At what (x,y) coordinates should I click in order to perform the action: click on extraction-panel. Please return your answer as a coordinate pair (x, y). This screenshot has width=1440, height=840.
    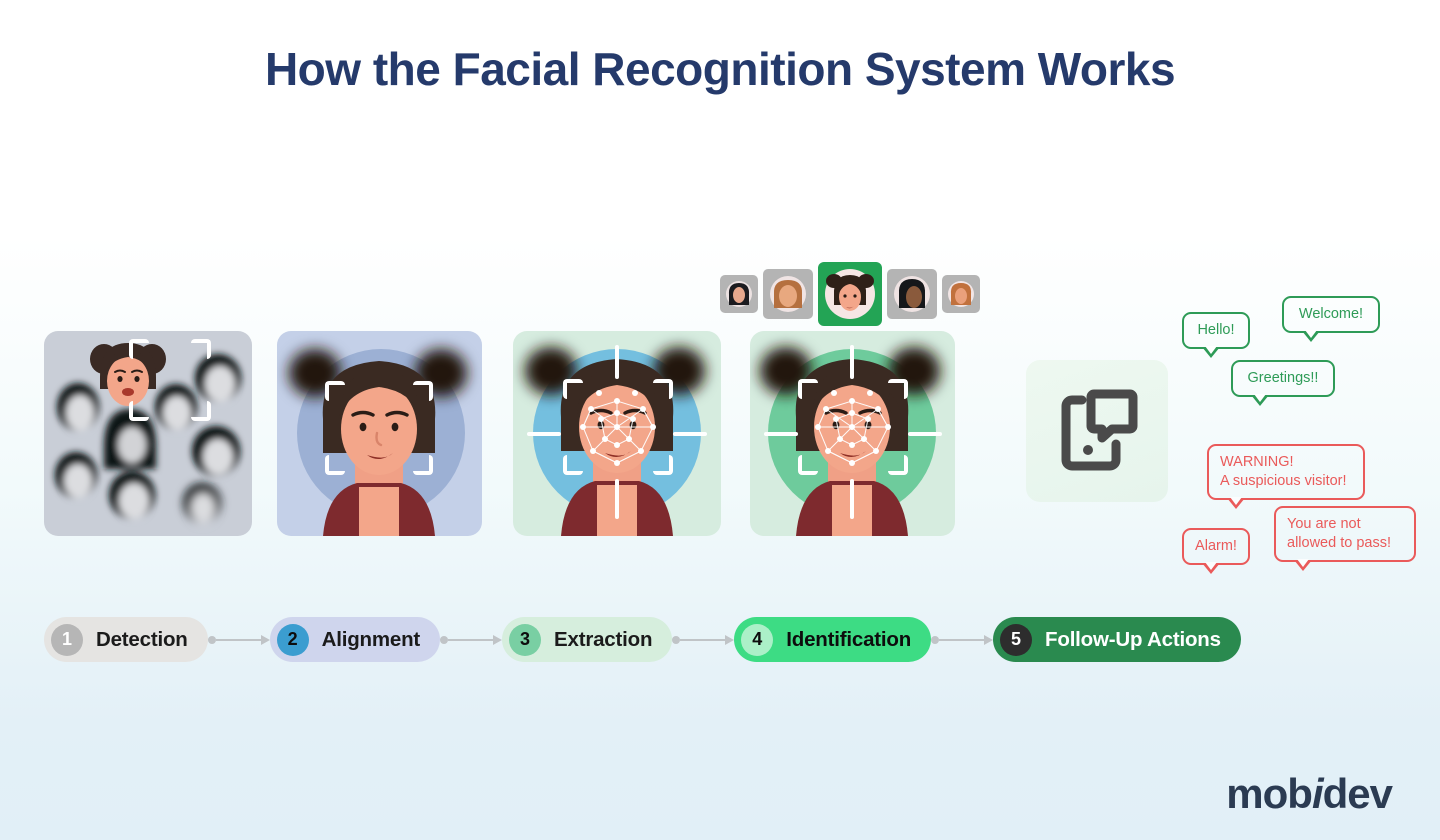
    Looking at the image, I should click on (617, 433).